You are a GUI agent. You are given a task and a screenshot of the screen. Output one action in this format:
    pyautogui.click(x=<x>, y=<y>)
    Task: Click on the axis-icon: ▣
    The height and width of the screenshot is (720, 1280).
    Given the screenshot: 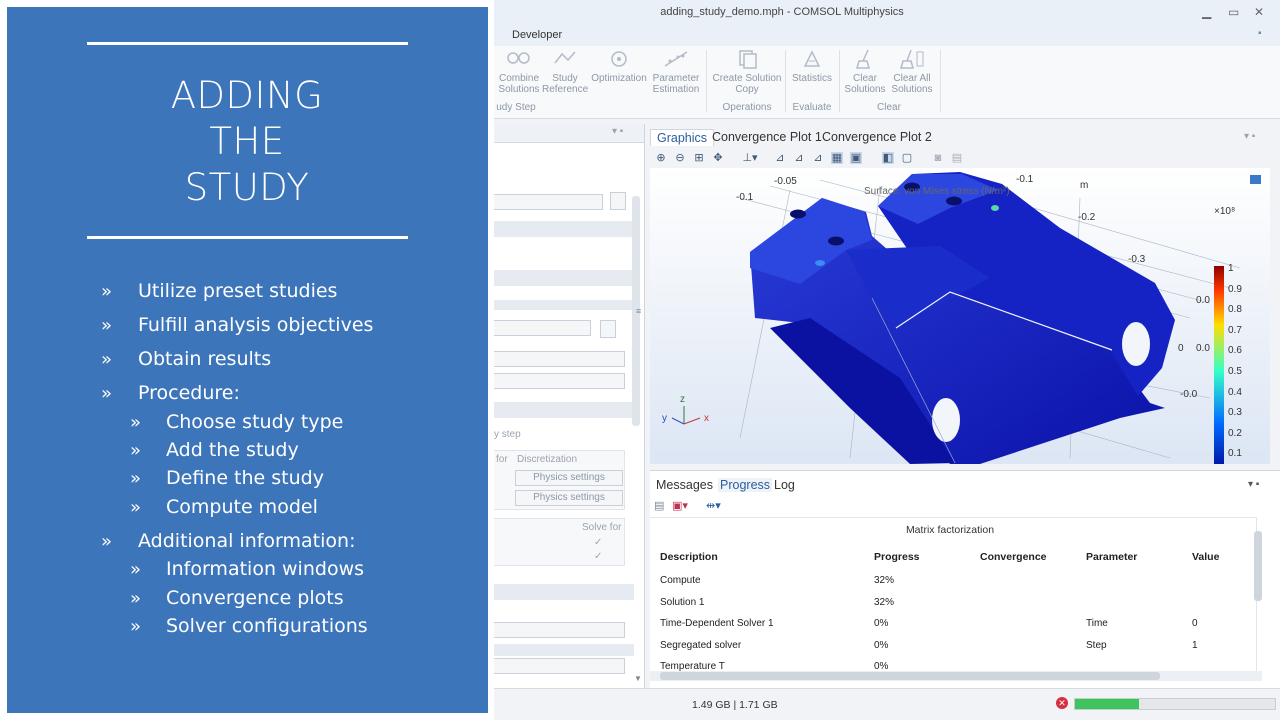 What is the action you would take?
    pyautogui.click(x=856, y=158)
    